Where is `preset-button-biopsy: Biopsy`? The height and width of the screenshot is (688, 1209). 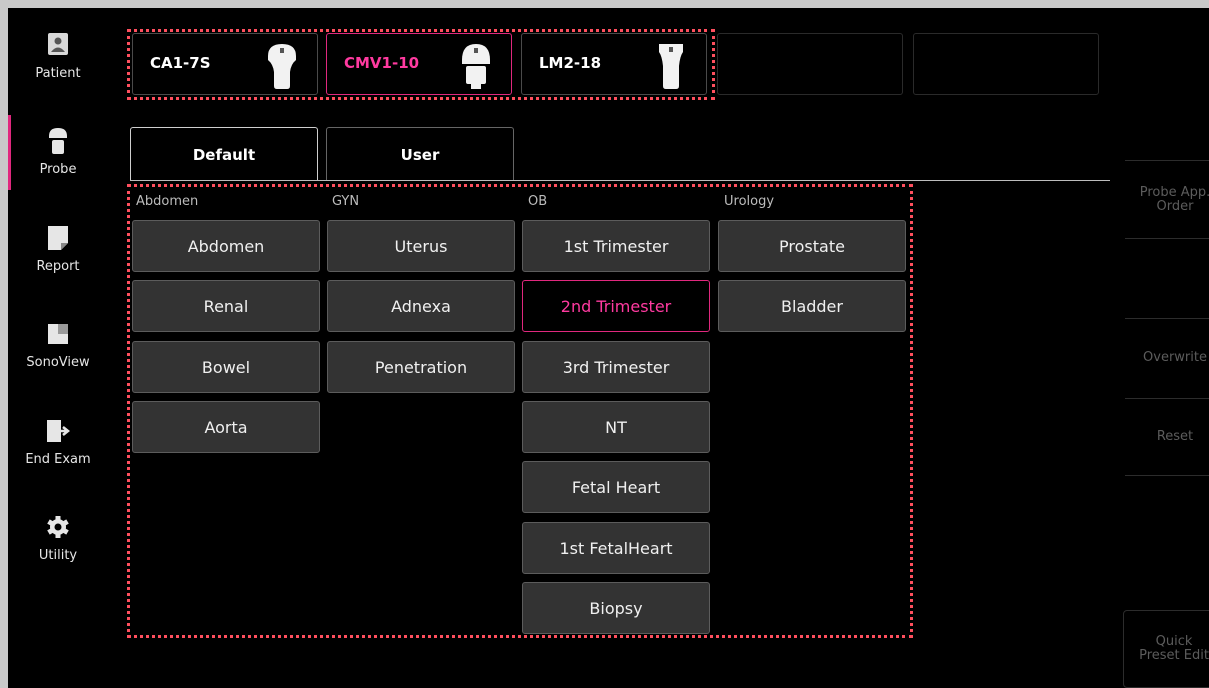 preset-button-biopsy: Biopsy is located at coordinates (616, 608).